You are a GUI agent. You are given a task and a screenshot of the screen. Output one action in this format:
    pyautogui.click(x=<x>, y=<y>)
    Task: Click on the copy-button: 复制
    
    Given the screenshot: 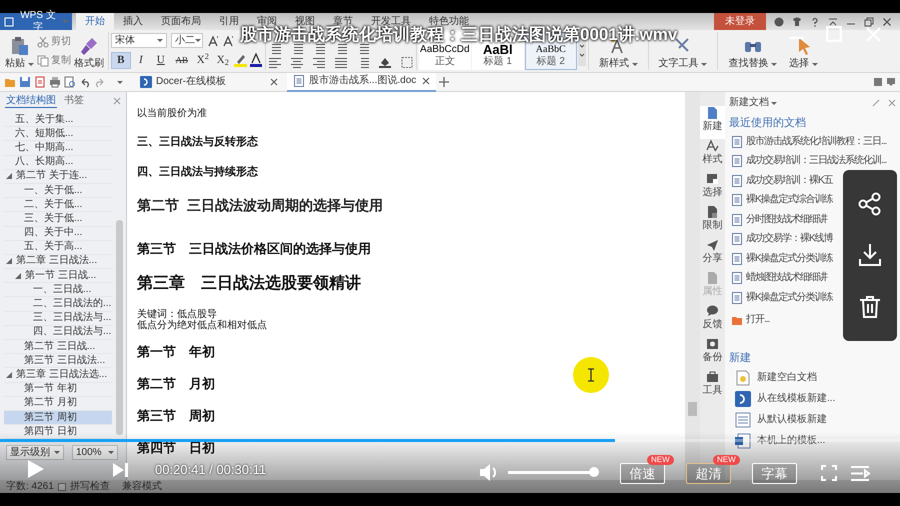 What is the action you would take?
    pyautogui.click(x=53, y=60)
    